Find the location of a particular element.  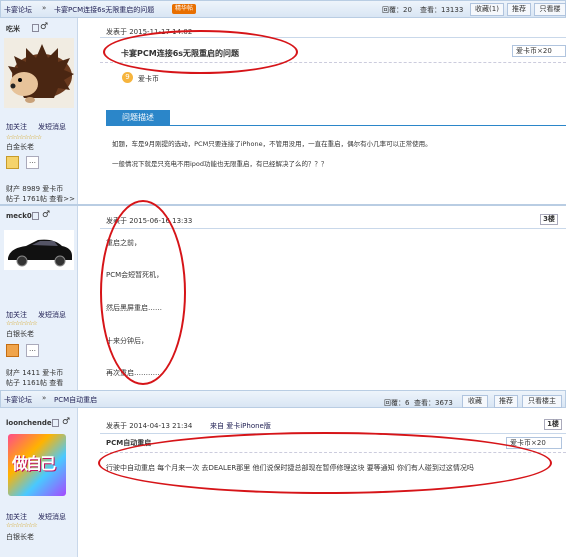

hedgehog-avatar-icon is located at coordinates (41, 73).